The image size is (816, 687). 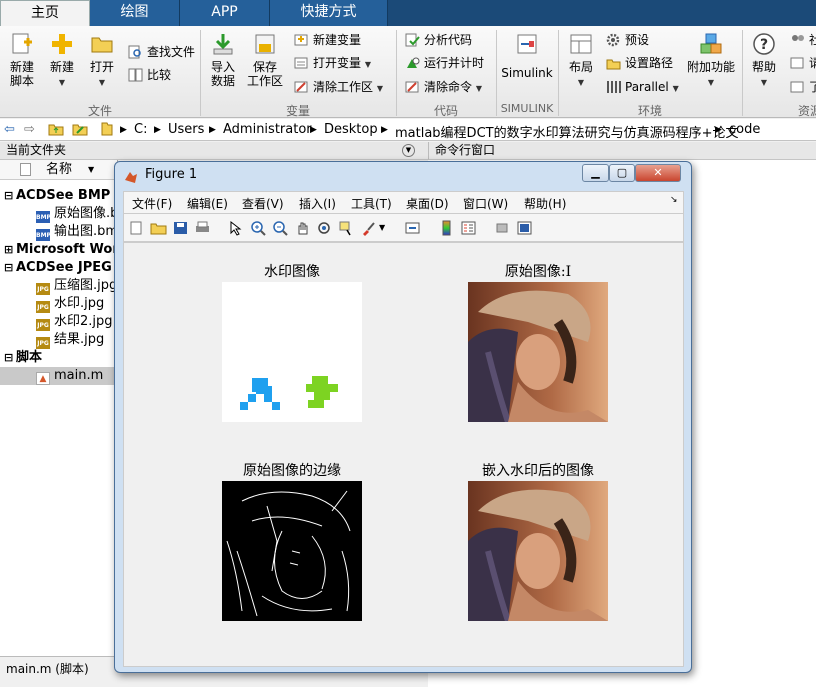 I want to click on menu-tools: 工具(T), so click(x=371, y=203).